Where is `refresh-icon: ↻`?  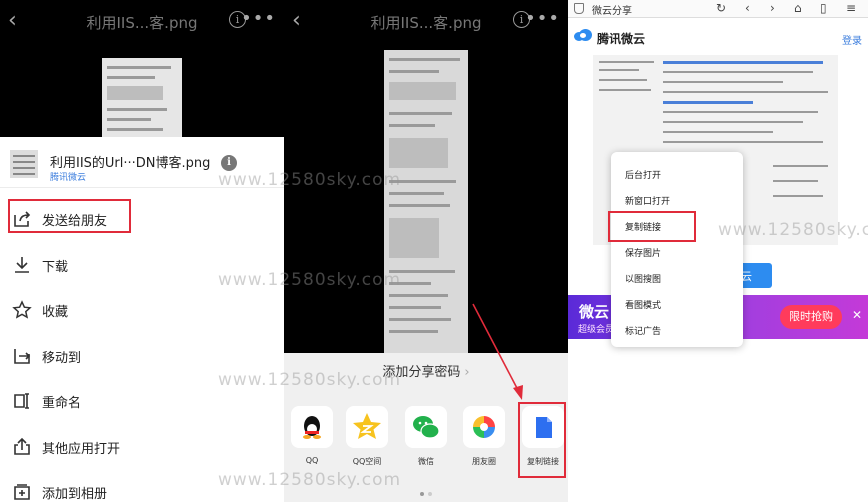
refresh-icon: ↻ is located at coordinates (721, 8).